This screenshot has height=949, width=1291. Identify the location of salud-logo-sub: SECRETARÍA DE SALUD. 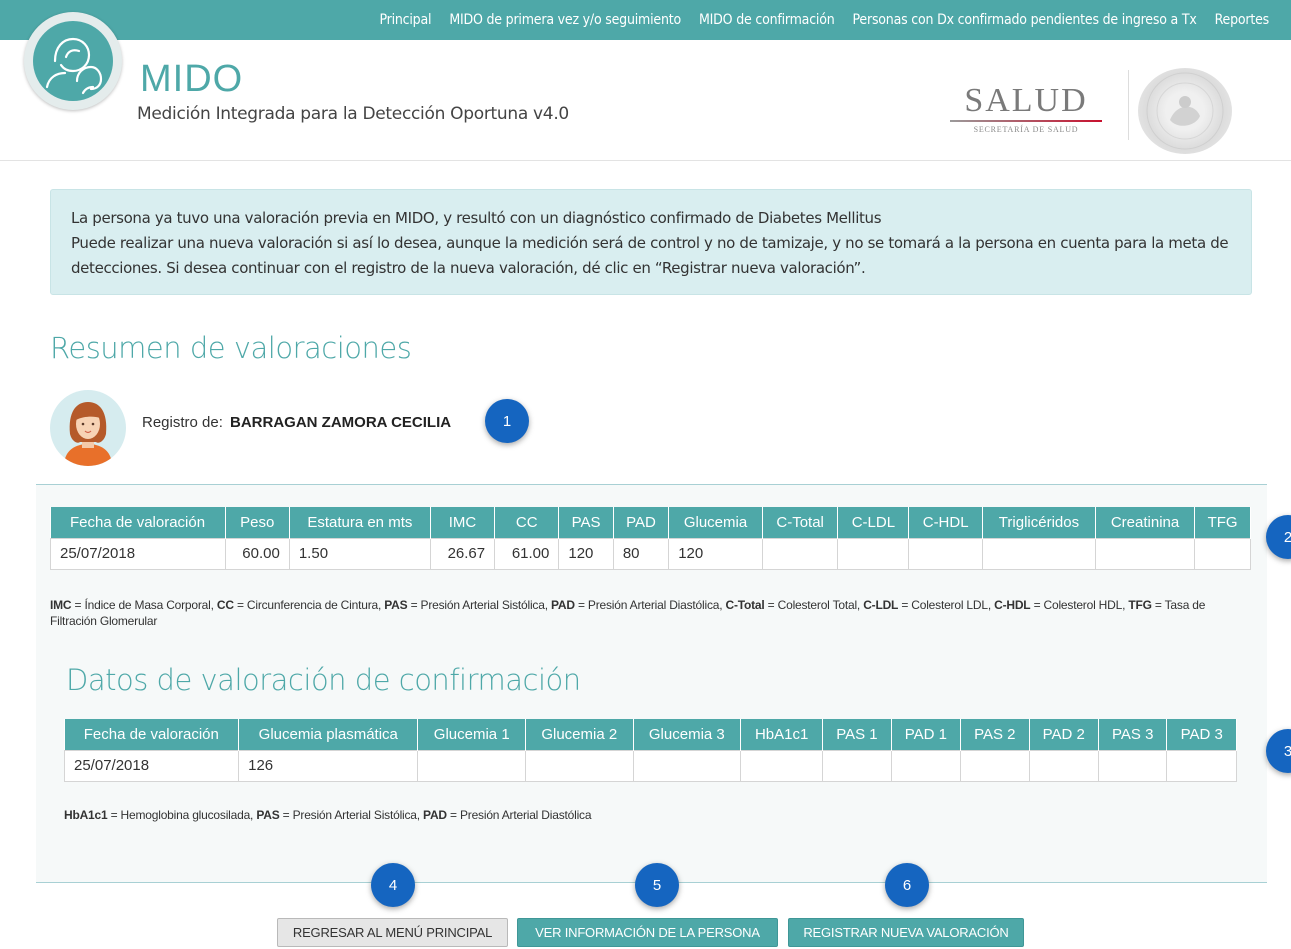
(1026, 129).